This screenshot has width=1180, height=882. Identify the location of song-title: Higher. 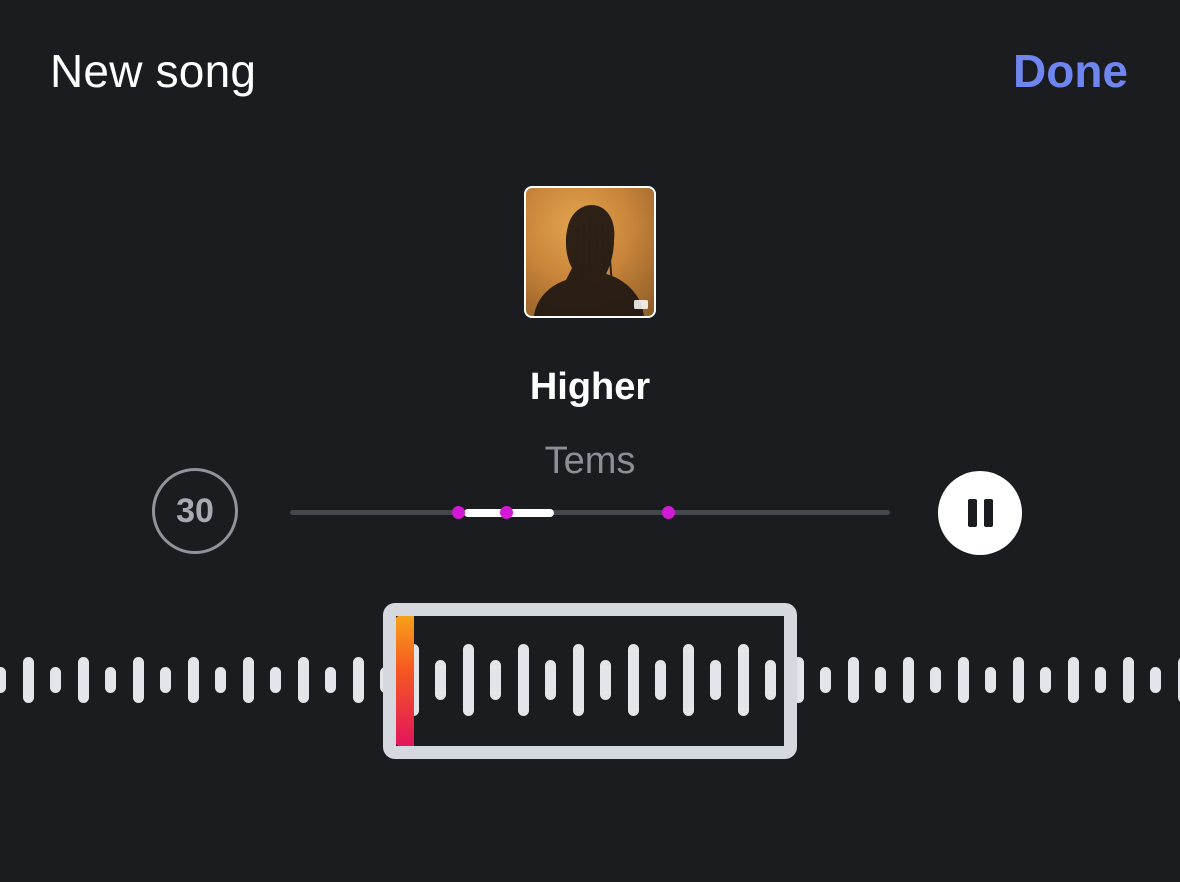
(590, 387).